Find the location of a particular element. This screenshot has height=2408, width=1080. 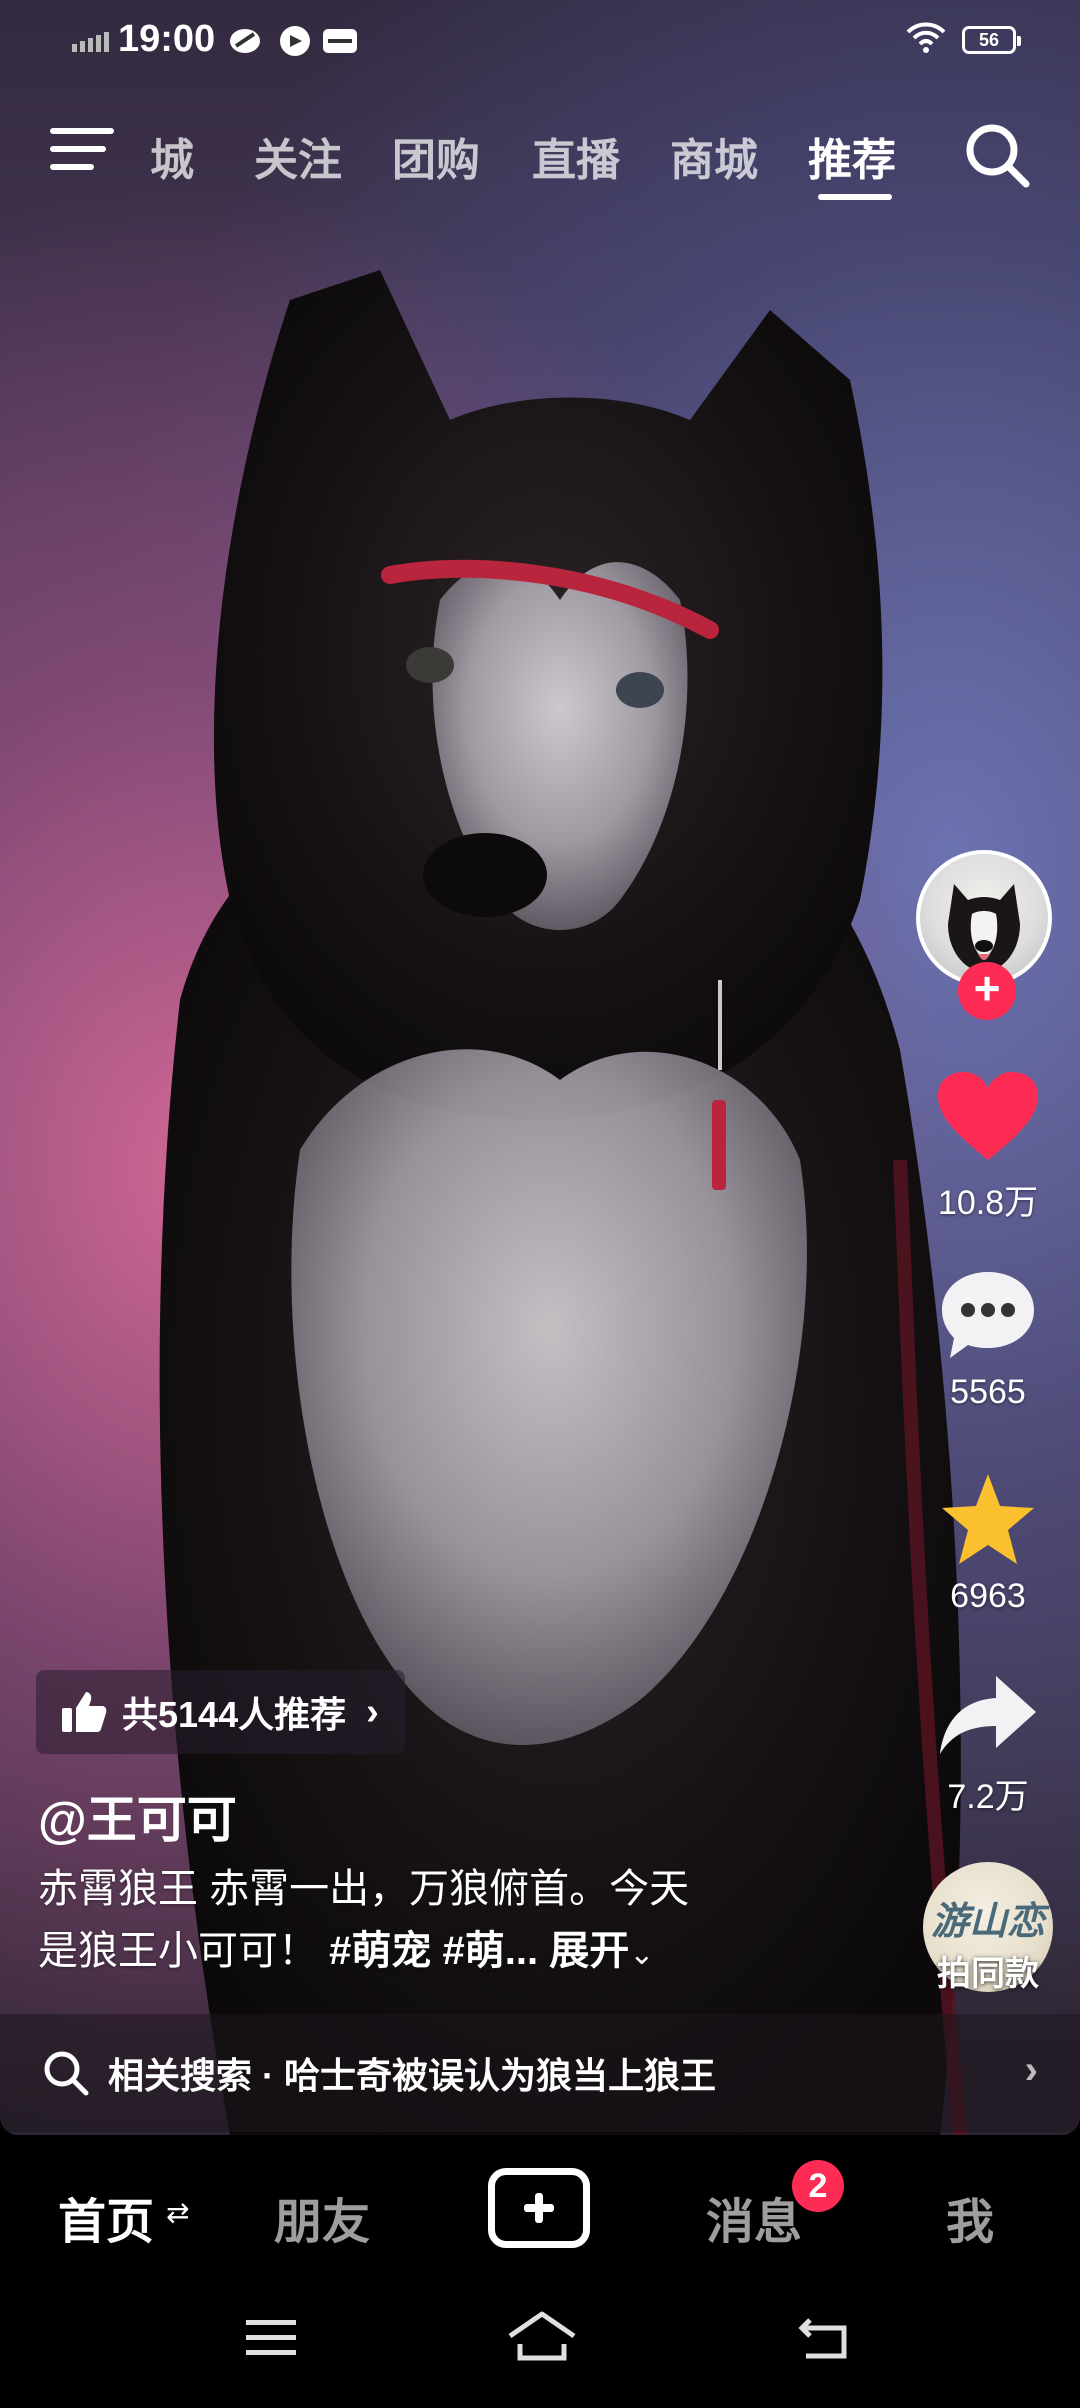

share-button: 7.2万 is located at coordinates (988, 1745).